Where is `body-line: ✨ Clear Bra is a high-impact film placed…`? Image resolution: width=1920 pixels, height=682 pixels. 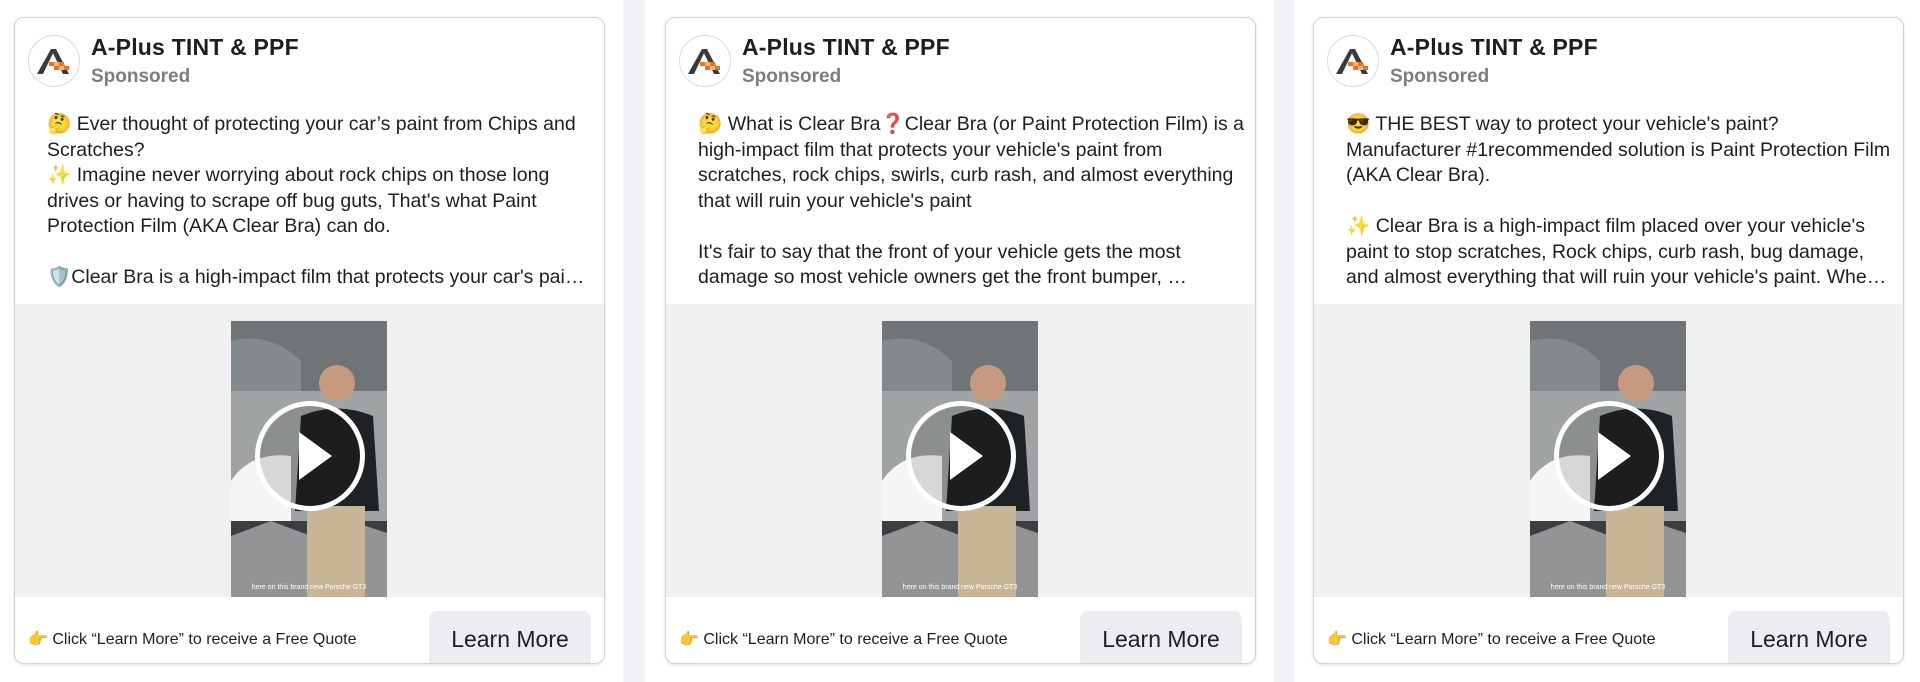 body-line: ✨ Clear Bra is a high-impact film placed… is located at coordinates (1616, 251).